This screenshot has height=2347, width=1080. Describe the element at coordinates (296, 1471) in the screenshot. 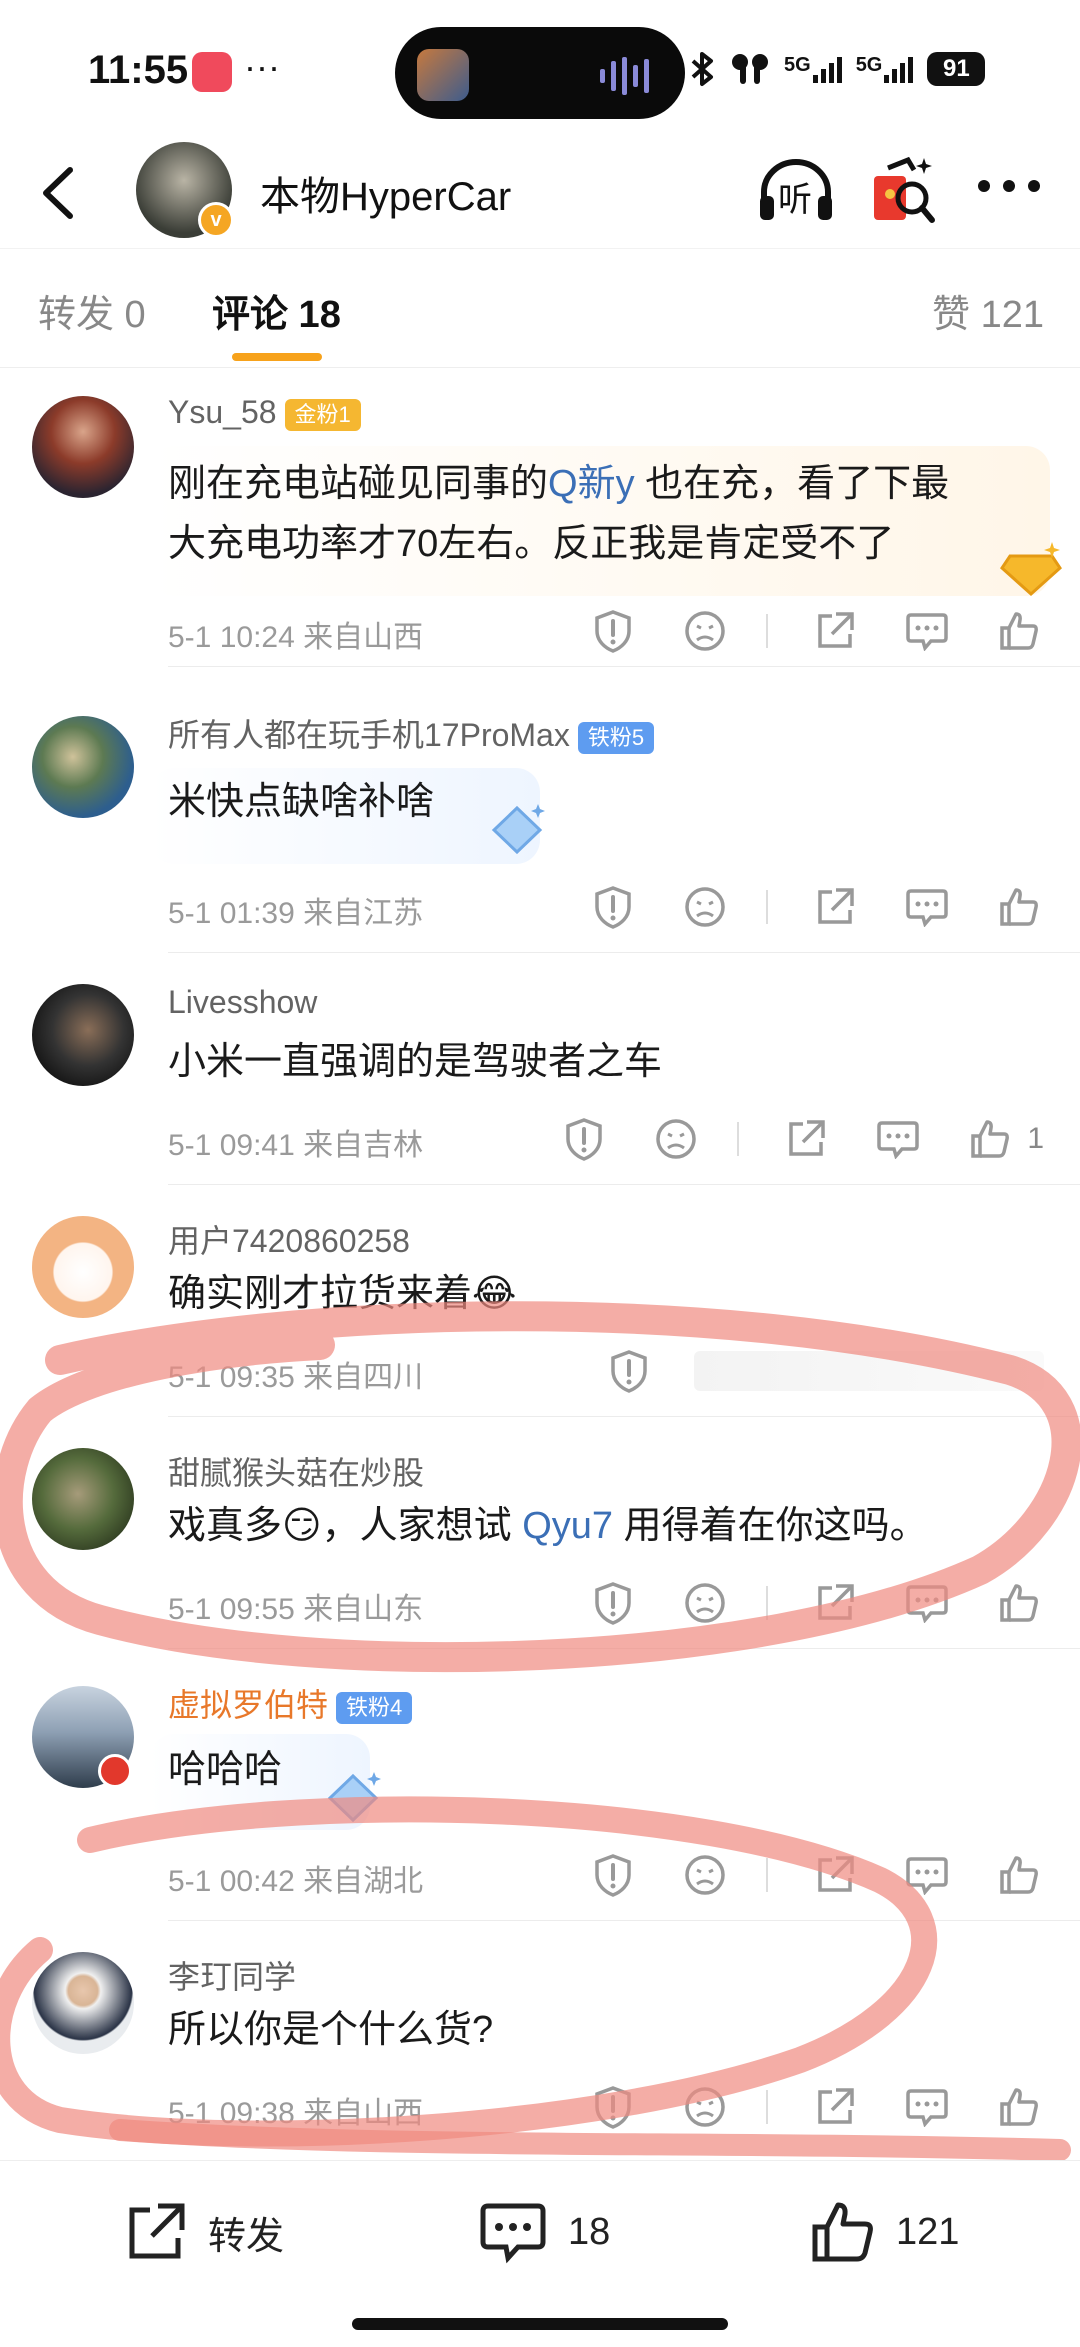

I see `comment-username: 甜腻猴头菇在炒股` at that location.